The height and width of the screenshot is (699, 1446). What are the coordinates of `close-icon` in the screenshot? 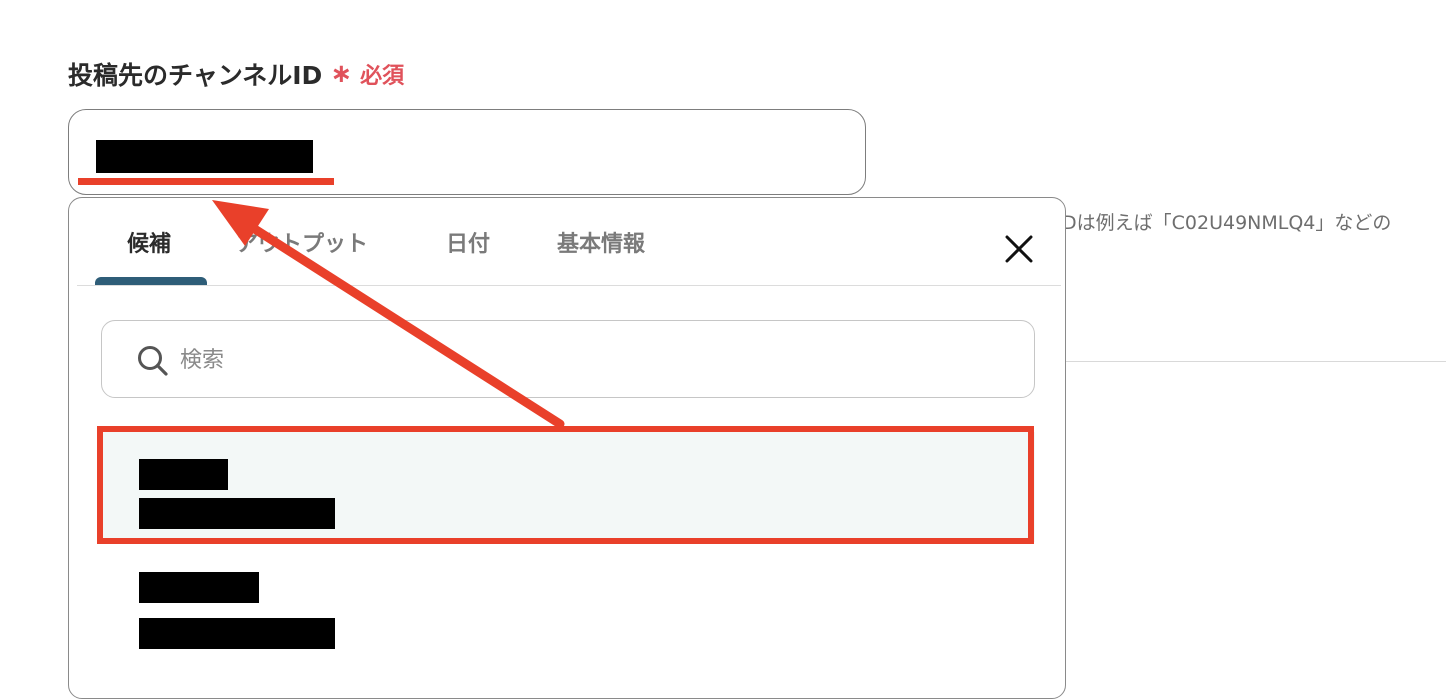 It's located at (1019, 249).